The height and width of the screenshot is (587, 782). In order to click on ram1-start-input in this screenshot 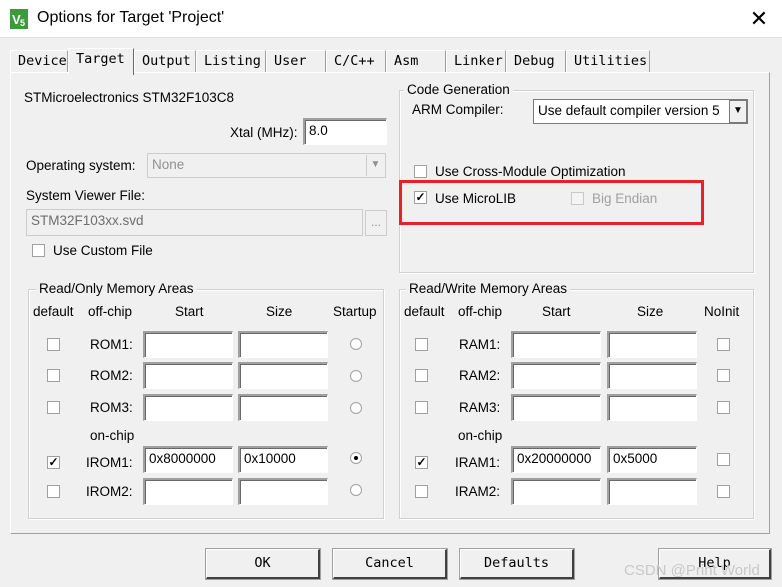, I will do `click(556, 344)`.